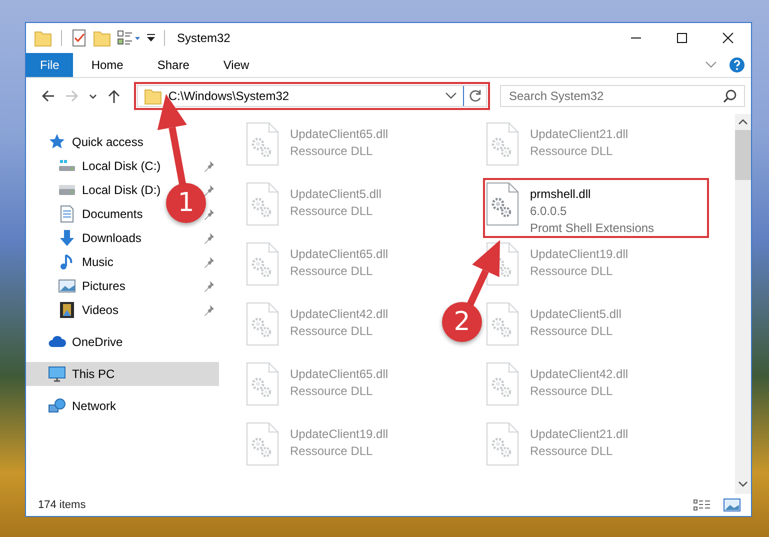  What do you see at coordinates (122, 374) in the screenshot?
I see `sidebar-item: This PC` at bounding box center [122, 374].